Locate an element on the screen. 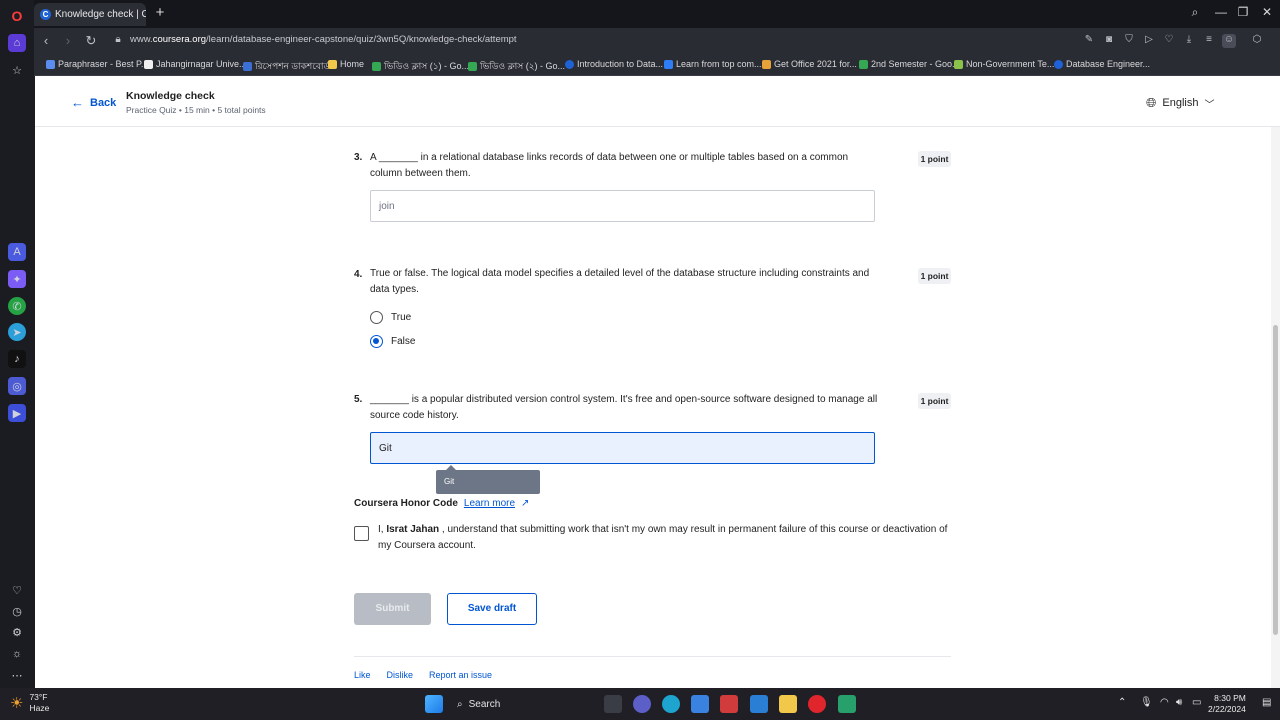  language-selector: 🌐︎ English ﹀ is located at coordinates (1180, 103).